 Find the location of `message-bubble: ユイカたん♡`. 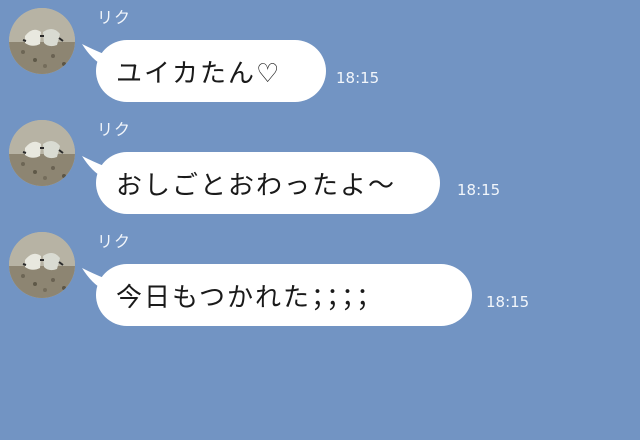

message-bubble: ユイカたん♡ is located at coordinates (211, 71).